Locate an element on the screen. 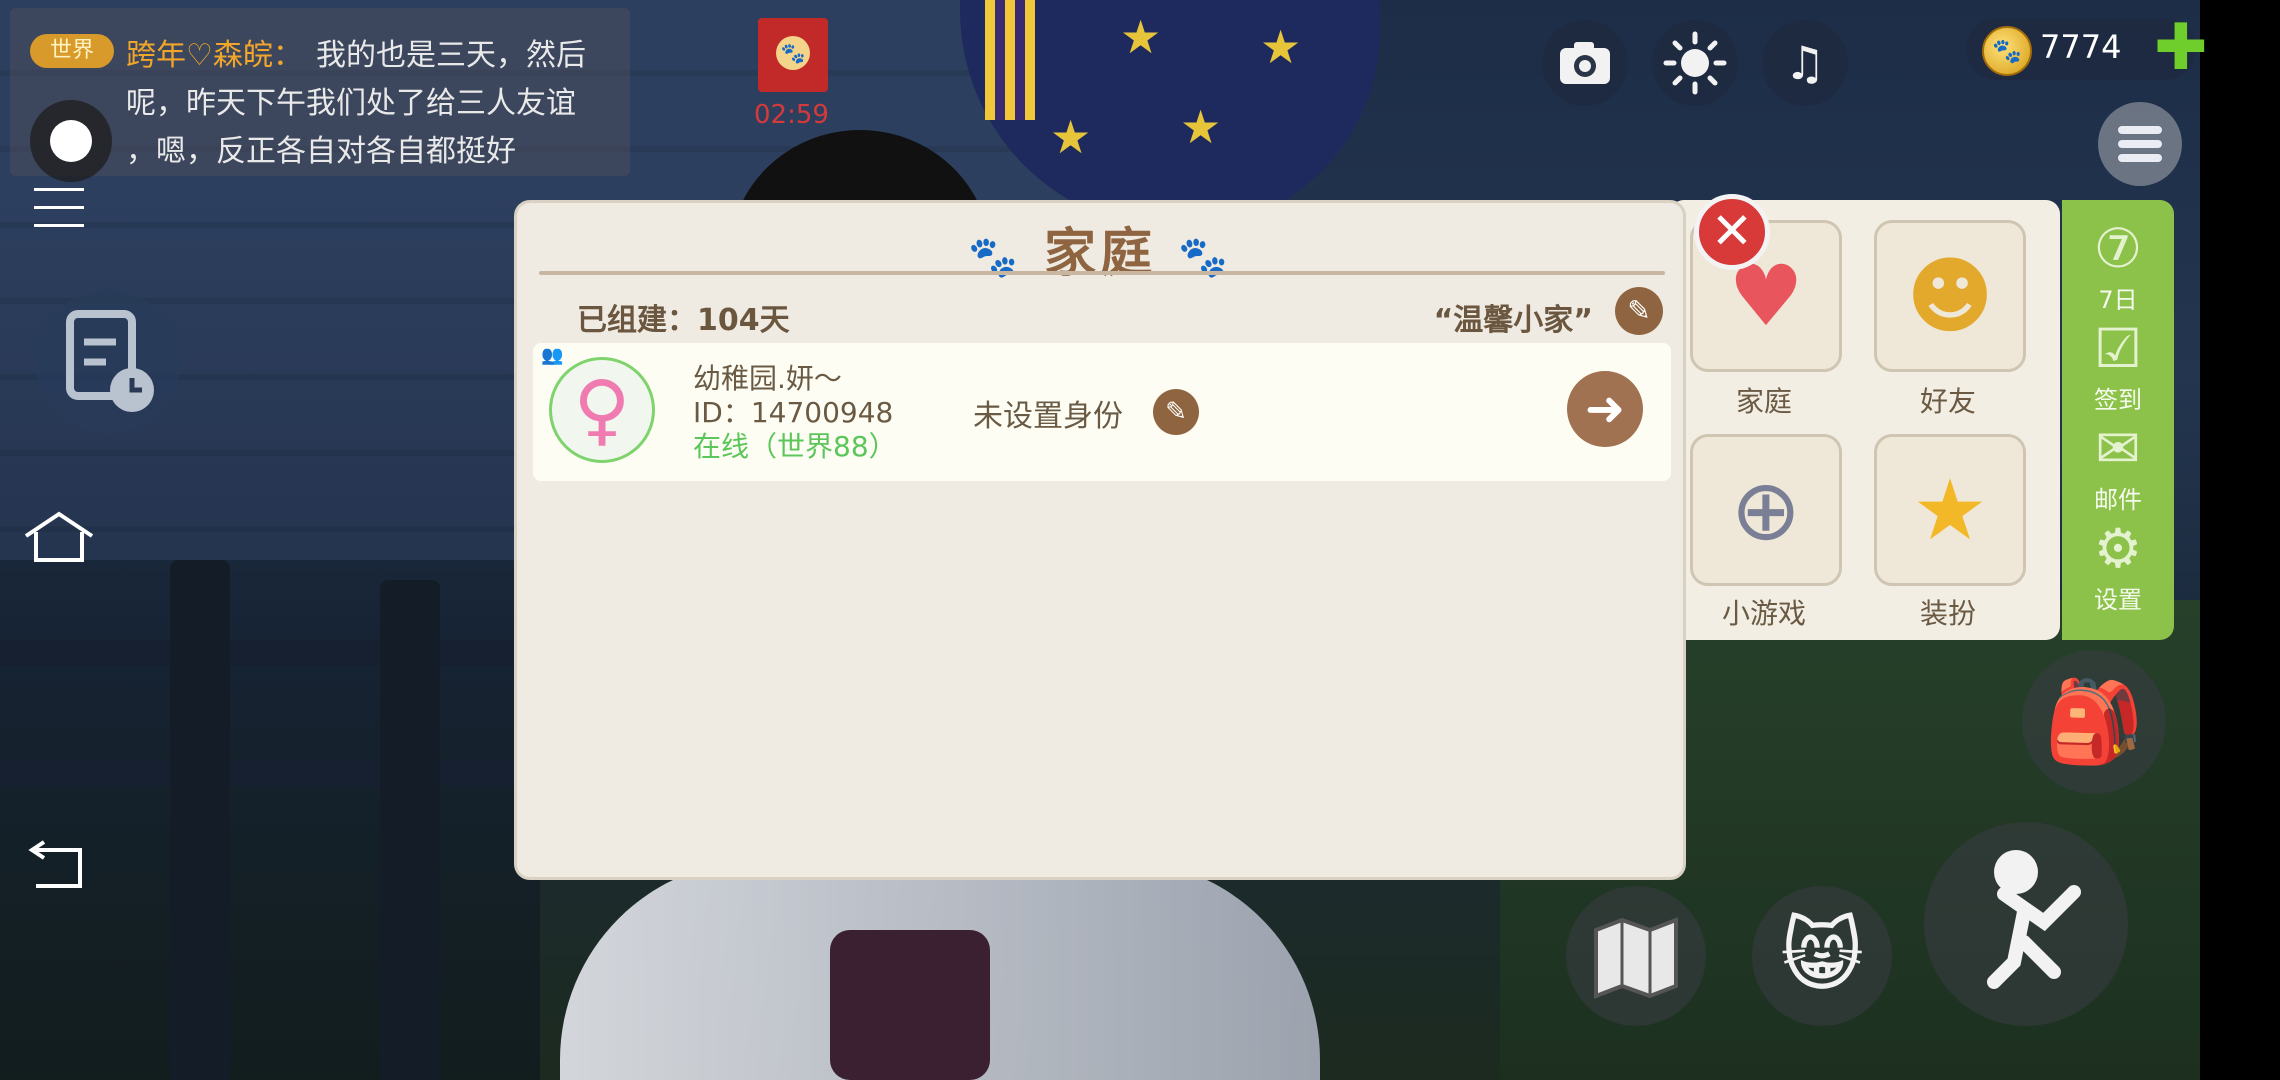 The width and height of the screenshot is (2280, 1080). tab-settings: ⚙ 设置 is located at coordinates (2118, 566).